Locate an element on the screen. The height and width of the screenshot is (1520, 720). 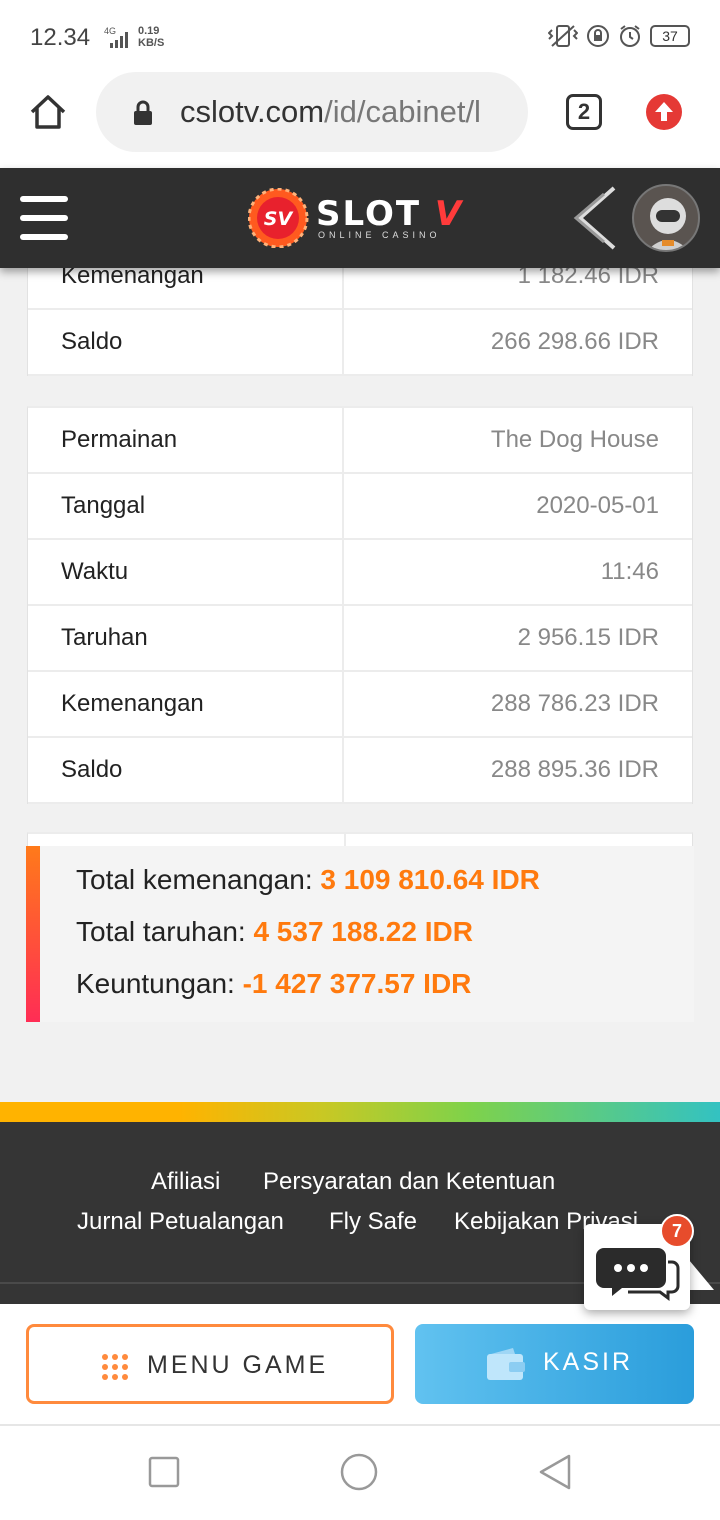
grid-dots-icon is located at coordinates (115, 1367).